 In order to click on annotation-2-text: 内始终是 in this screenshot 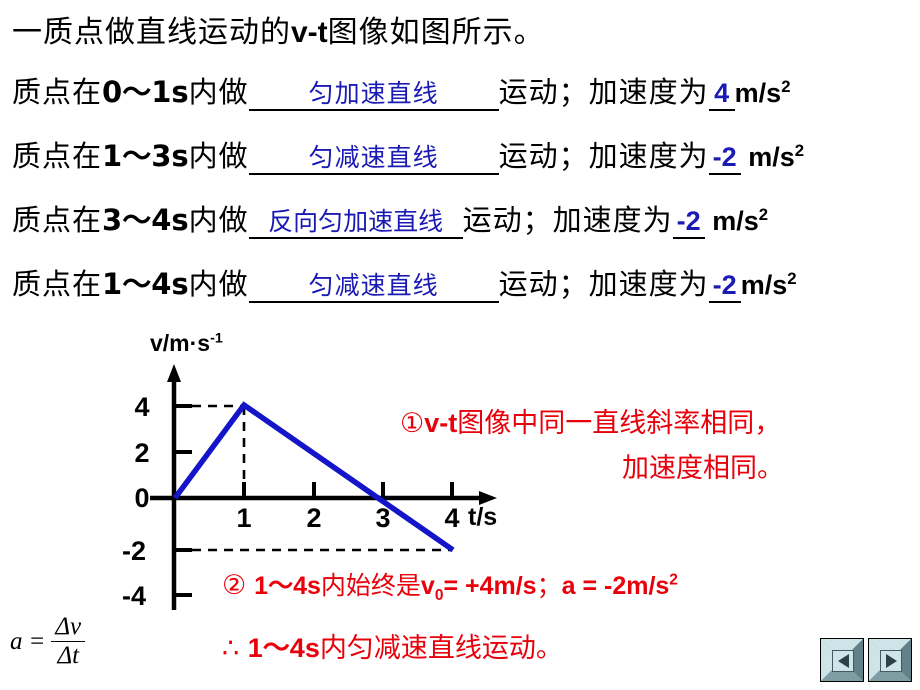, I will do `click(370, 585)`.